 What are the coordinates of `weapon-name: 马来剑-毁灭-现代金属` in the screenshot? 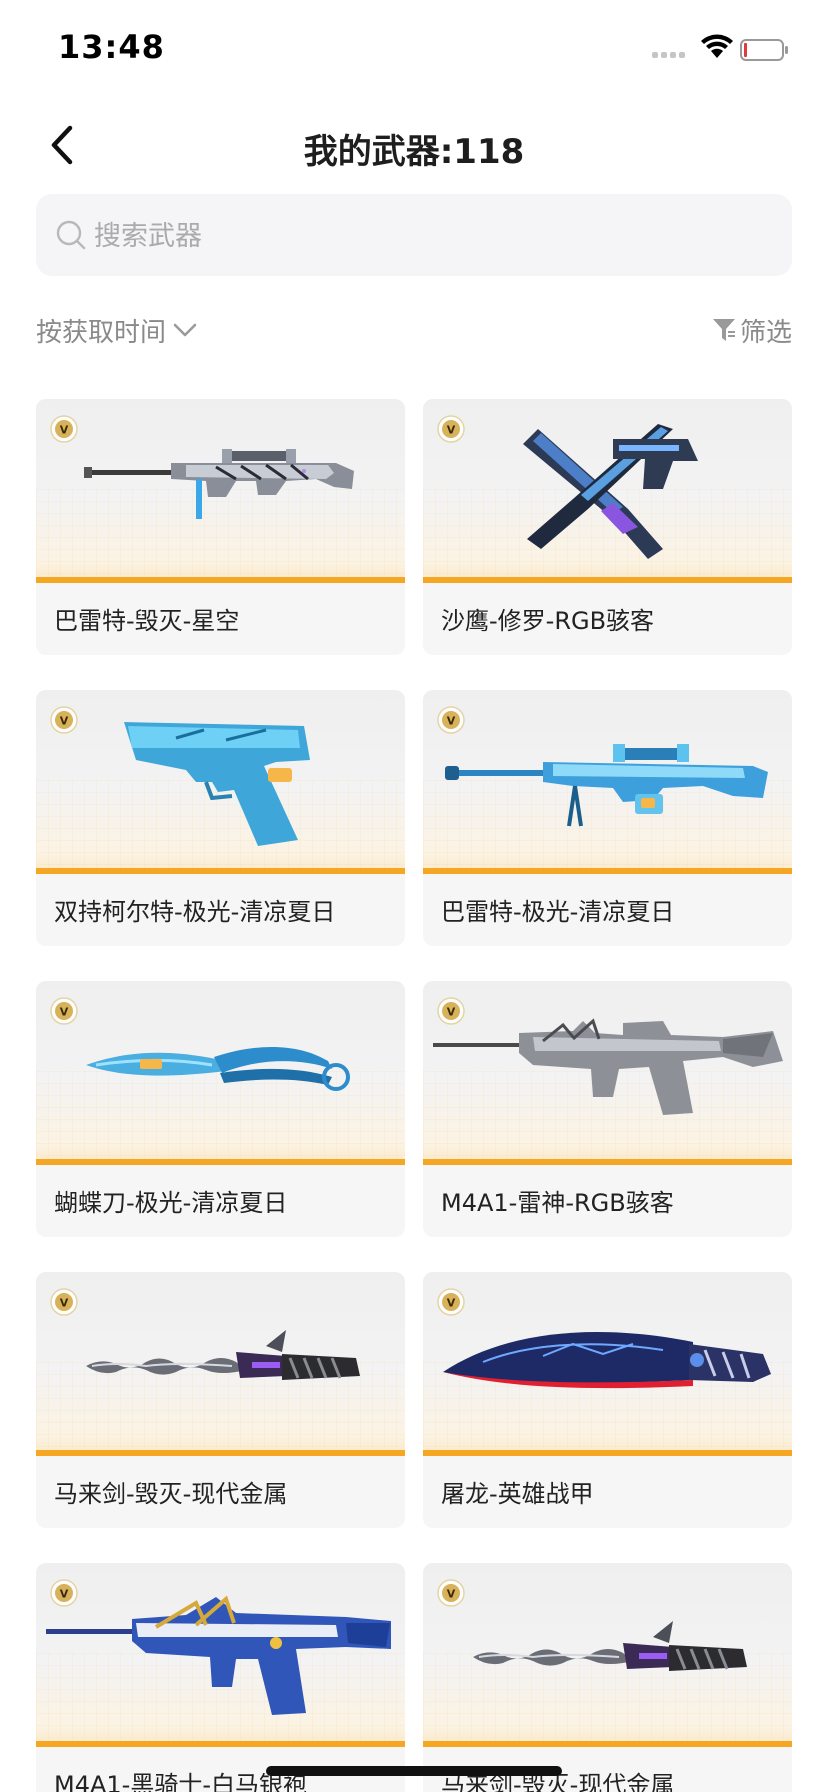 It's located at (171, 1494).